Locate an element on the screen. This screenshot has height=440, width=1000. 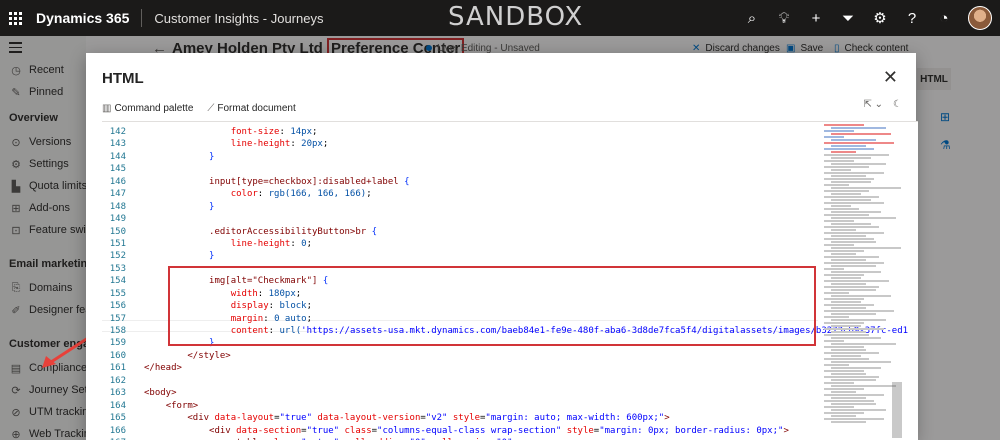
code-line: 151 line-height: 0; is located at coordinates (460, 244).